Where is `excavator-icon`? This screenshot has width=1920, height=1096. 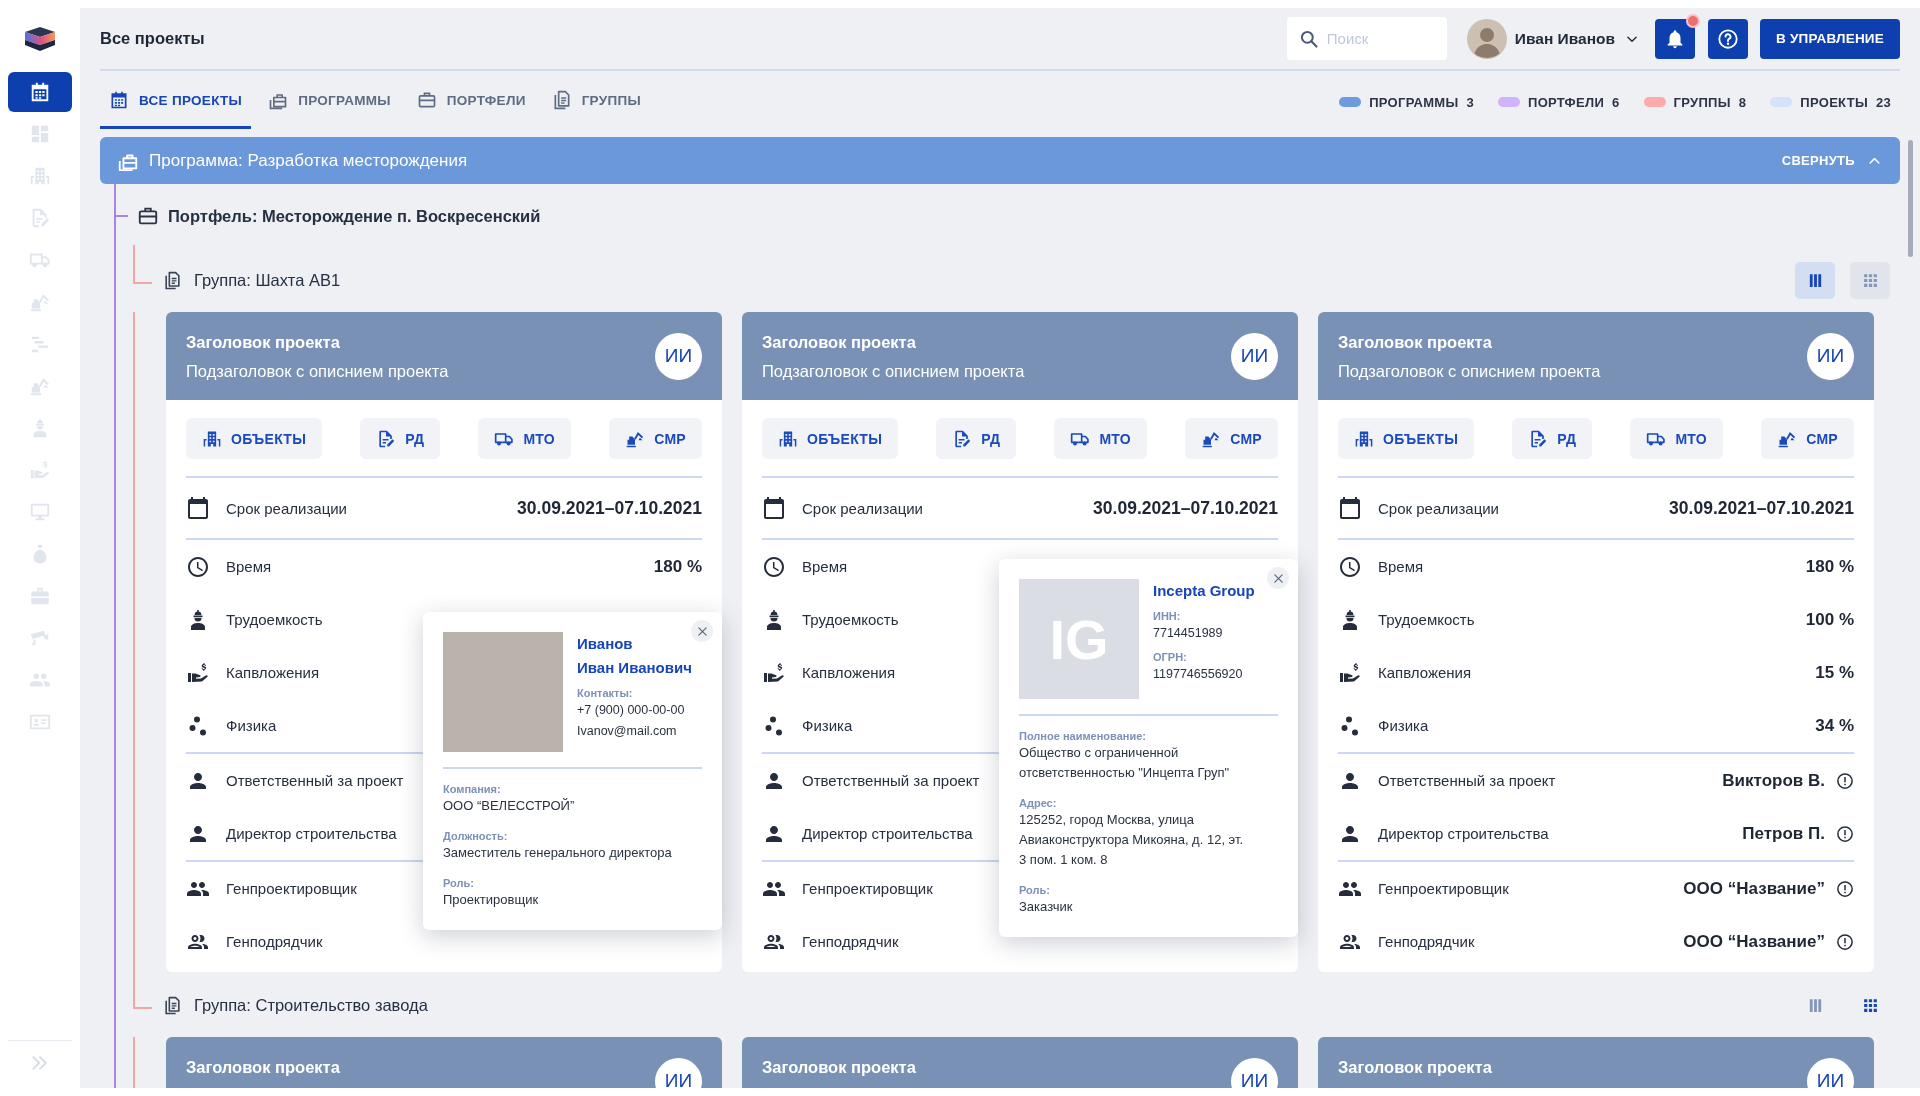
excavator-icon is located at coordinates (40, 302).